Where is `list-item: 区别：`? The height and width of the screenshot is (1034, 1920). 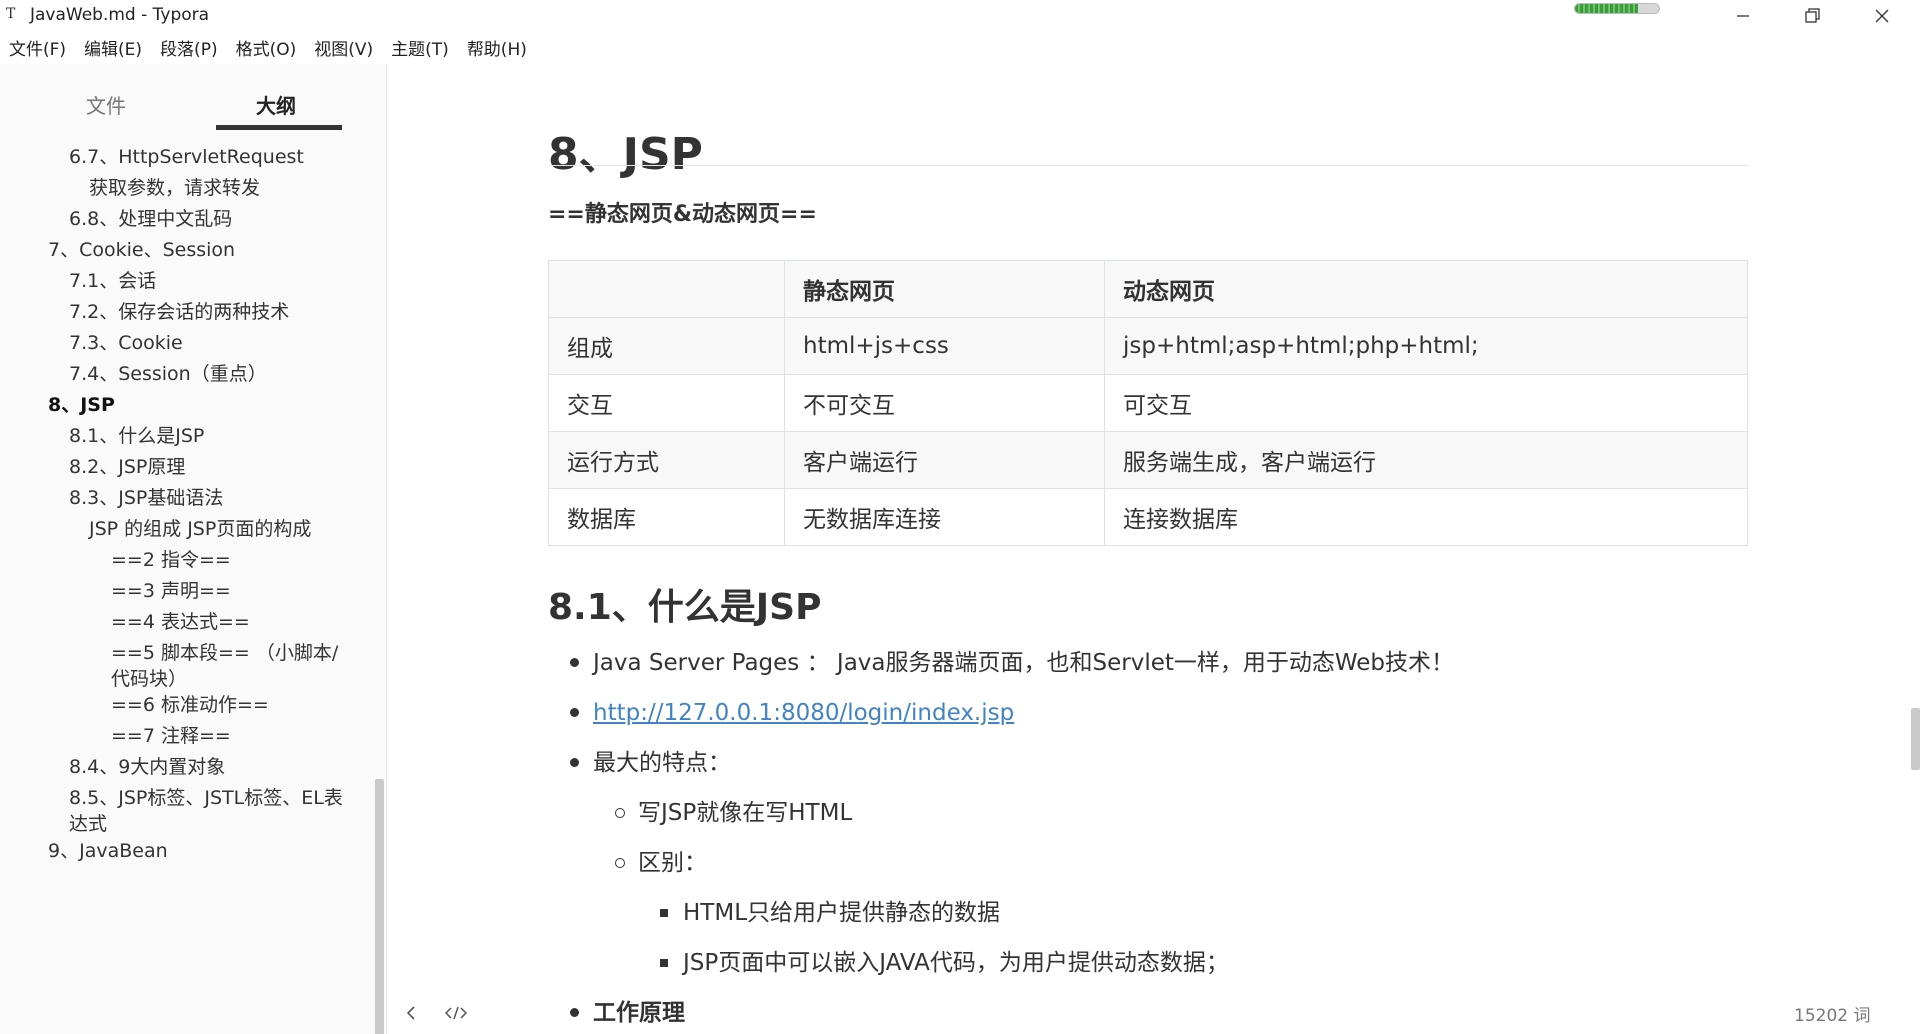 list-item: 区别： is located at coordinates (1001, 870).